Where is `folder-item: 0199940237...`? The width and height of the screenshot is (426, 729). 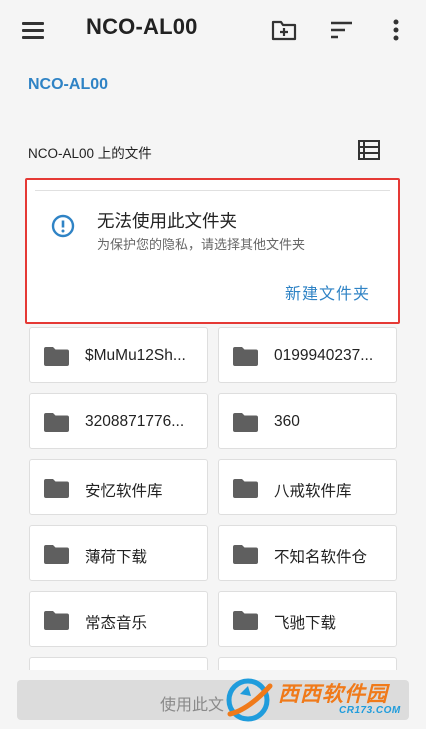 folder-item: 0199940237... is located at coordinates (307, 355).